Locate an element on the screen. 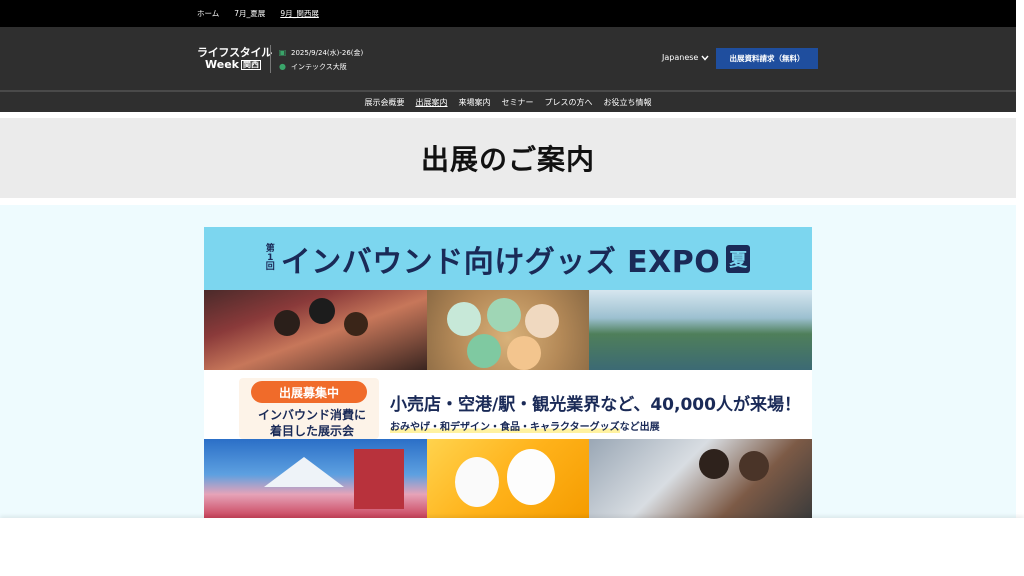 Image resolution: width=1024 pixels, height=576 pixels. request-materials-button: 出展資料請求（無料） is located at coordinates (767, 58).